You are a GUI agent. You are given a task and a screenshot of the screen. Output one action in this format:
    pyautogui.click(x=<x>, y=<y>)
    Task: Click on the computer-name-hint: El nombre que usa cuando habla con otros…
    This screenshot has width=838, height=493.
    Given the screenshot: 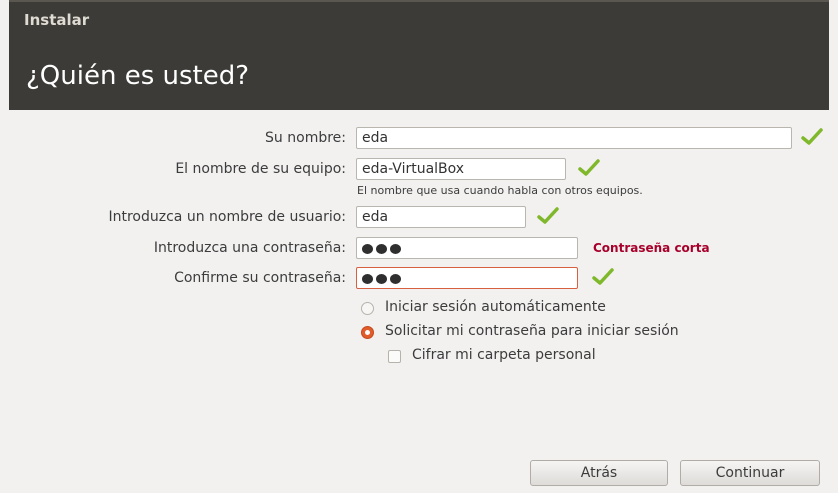 What is the action you would take?
    pyautogui.click(x=500, y=190)
    